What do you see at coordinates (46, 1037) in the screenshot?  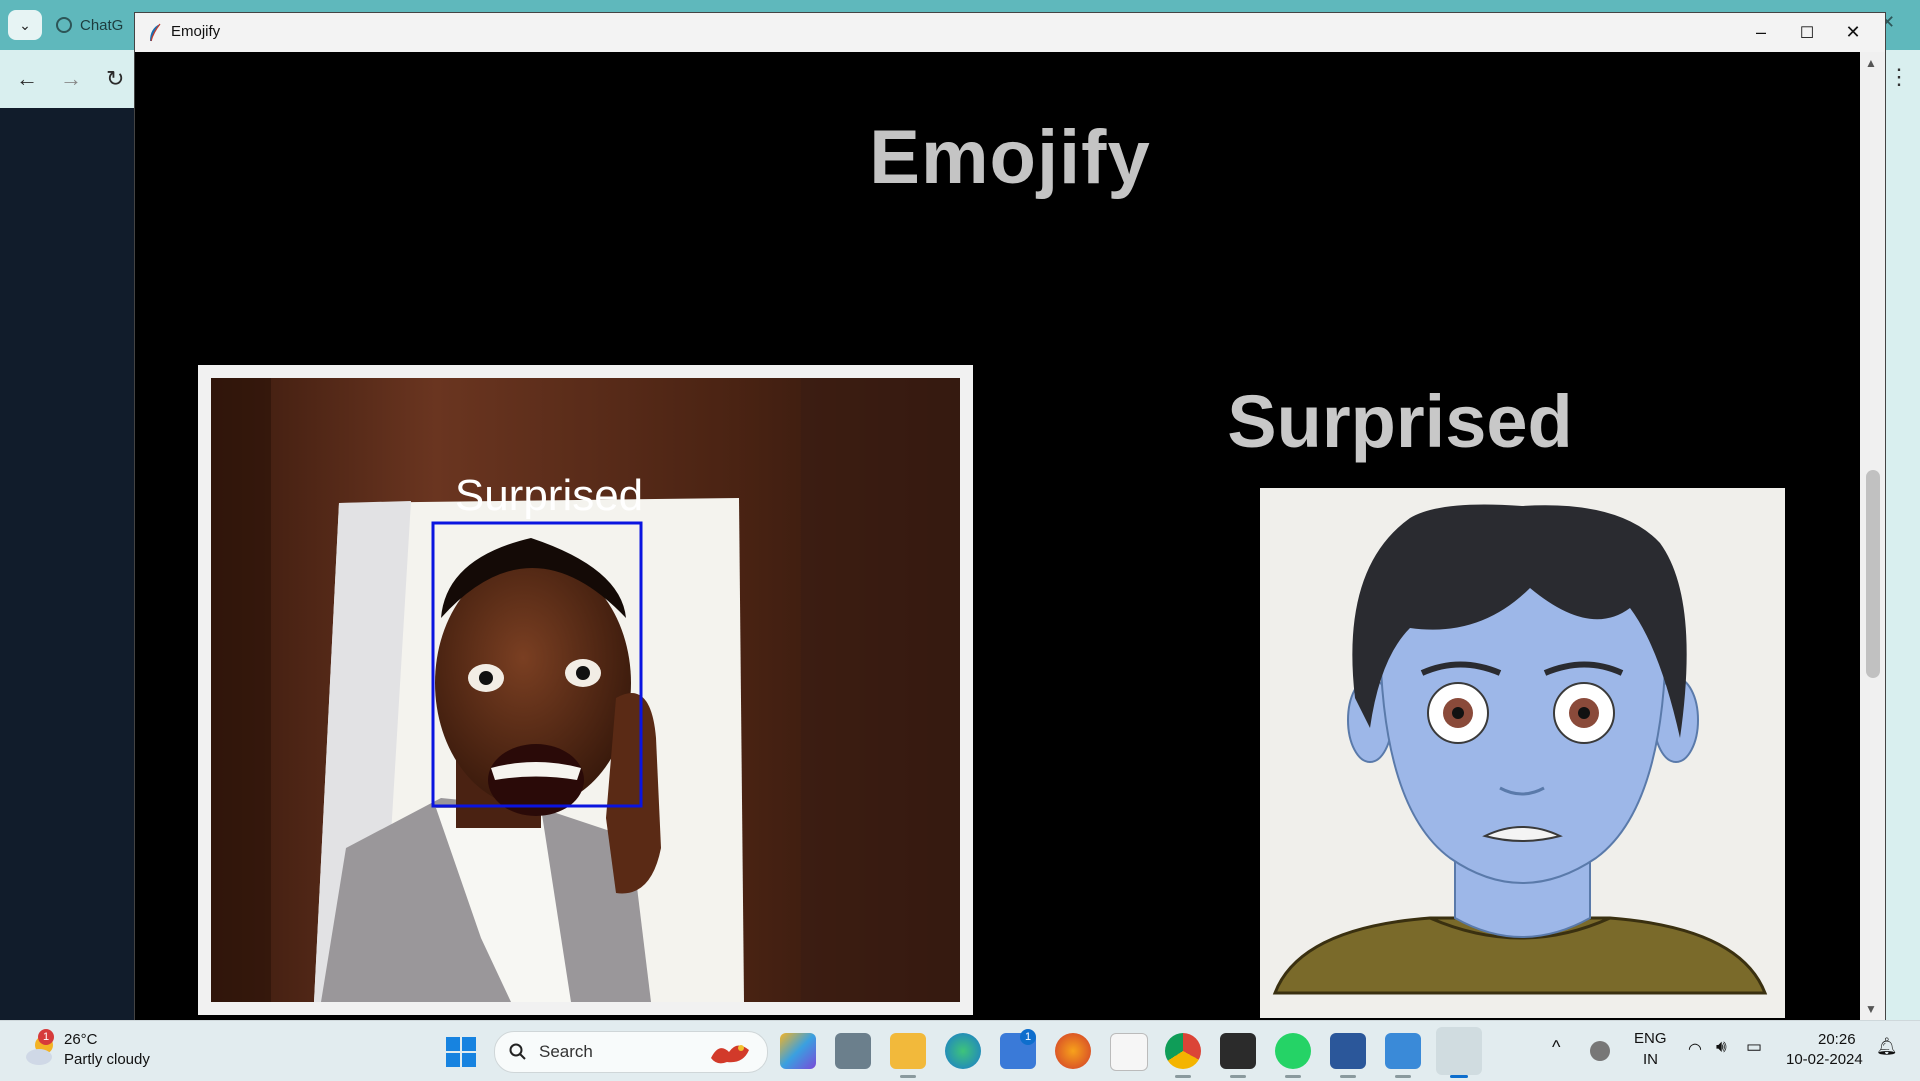 I see `weather-alert-badge: 1` at bounding box center [46, 1037].